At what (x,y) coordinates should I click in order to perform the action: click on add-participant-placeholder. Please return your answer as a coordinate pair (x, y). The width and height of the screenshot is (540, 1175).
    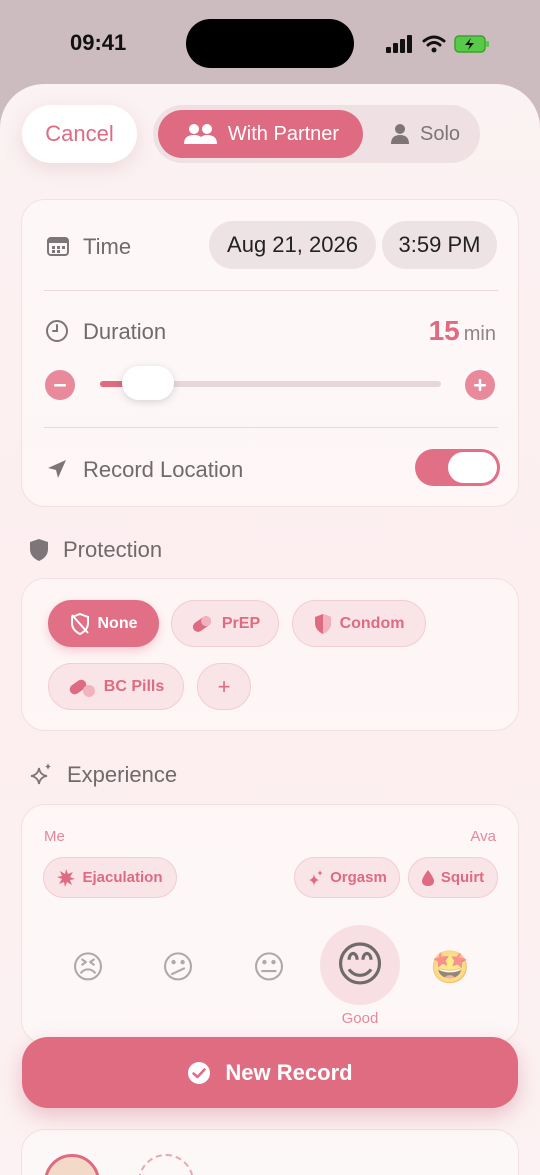
    Looking at the image, I should click on (166, 1164).